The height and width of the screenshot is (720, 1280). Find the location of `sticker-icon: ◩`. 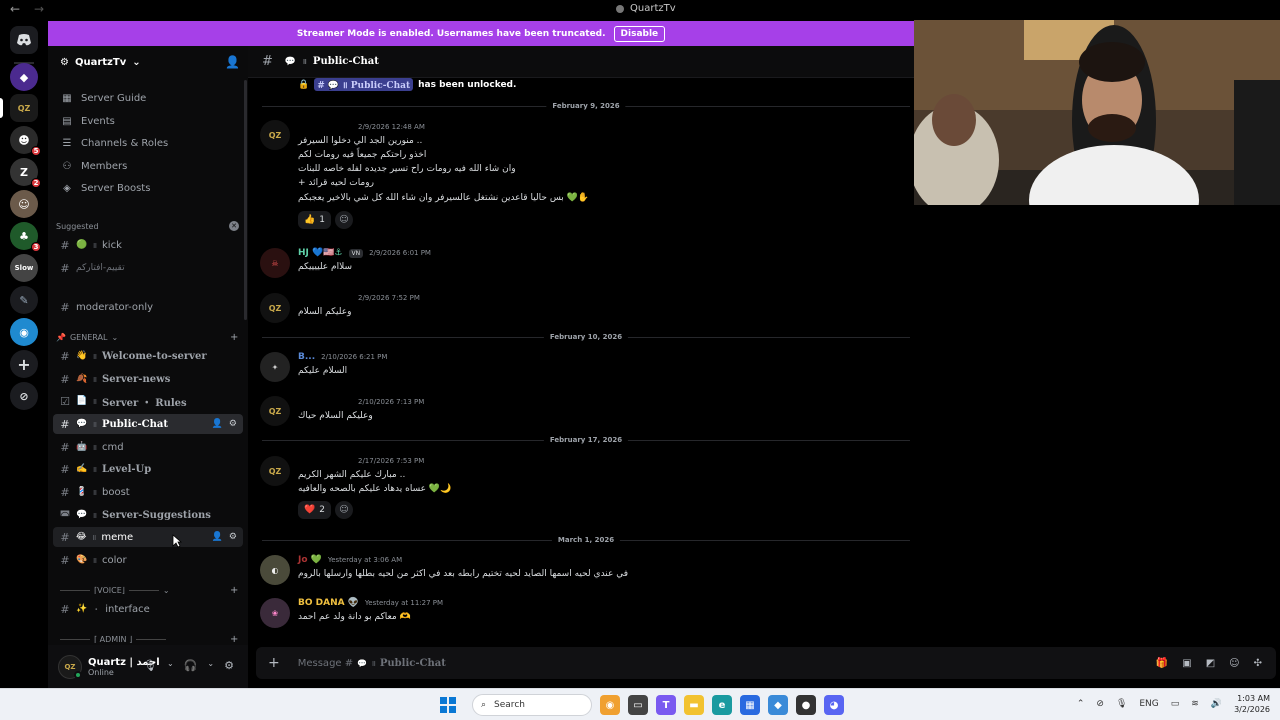

sticker-icon: ◩ is located at coordinates (1210, 663).